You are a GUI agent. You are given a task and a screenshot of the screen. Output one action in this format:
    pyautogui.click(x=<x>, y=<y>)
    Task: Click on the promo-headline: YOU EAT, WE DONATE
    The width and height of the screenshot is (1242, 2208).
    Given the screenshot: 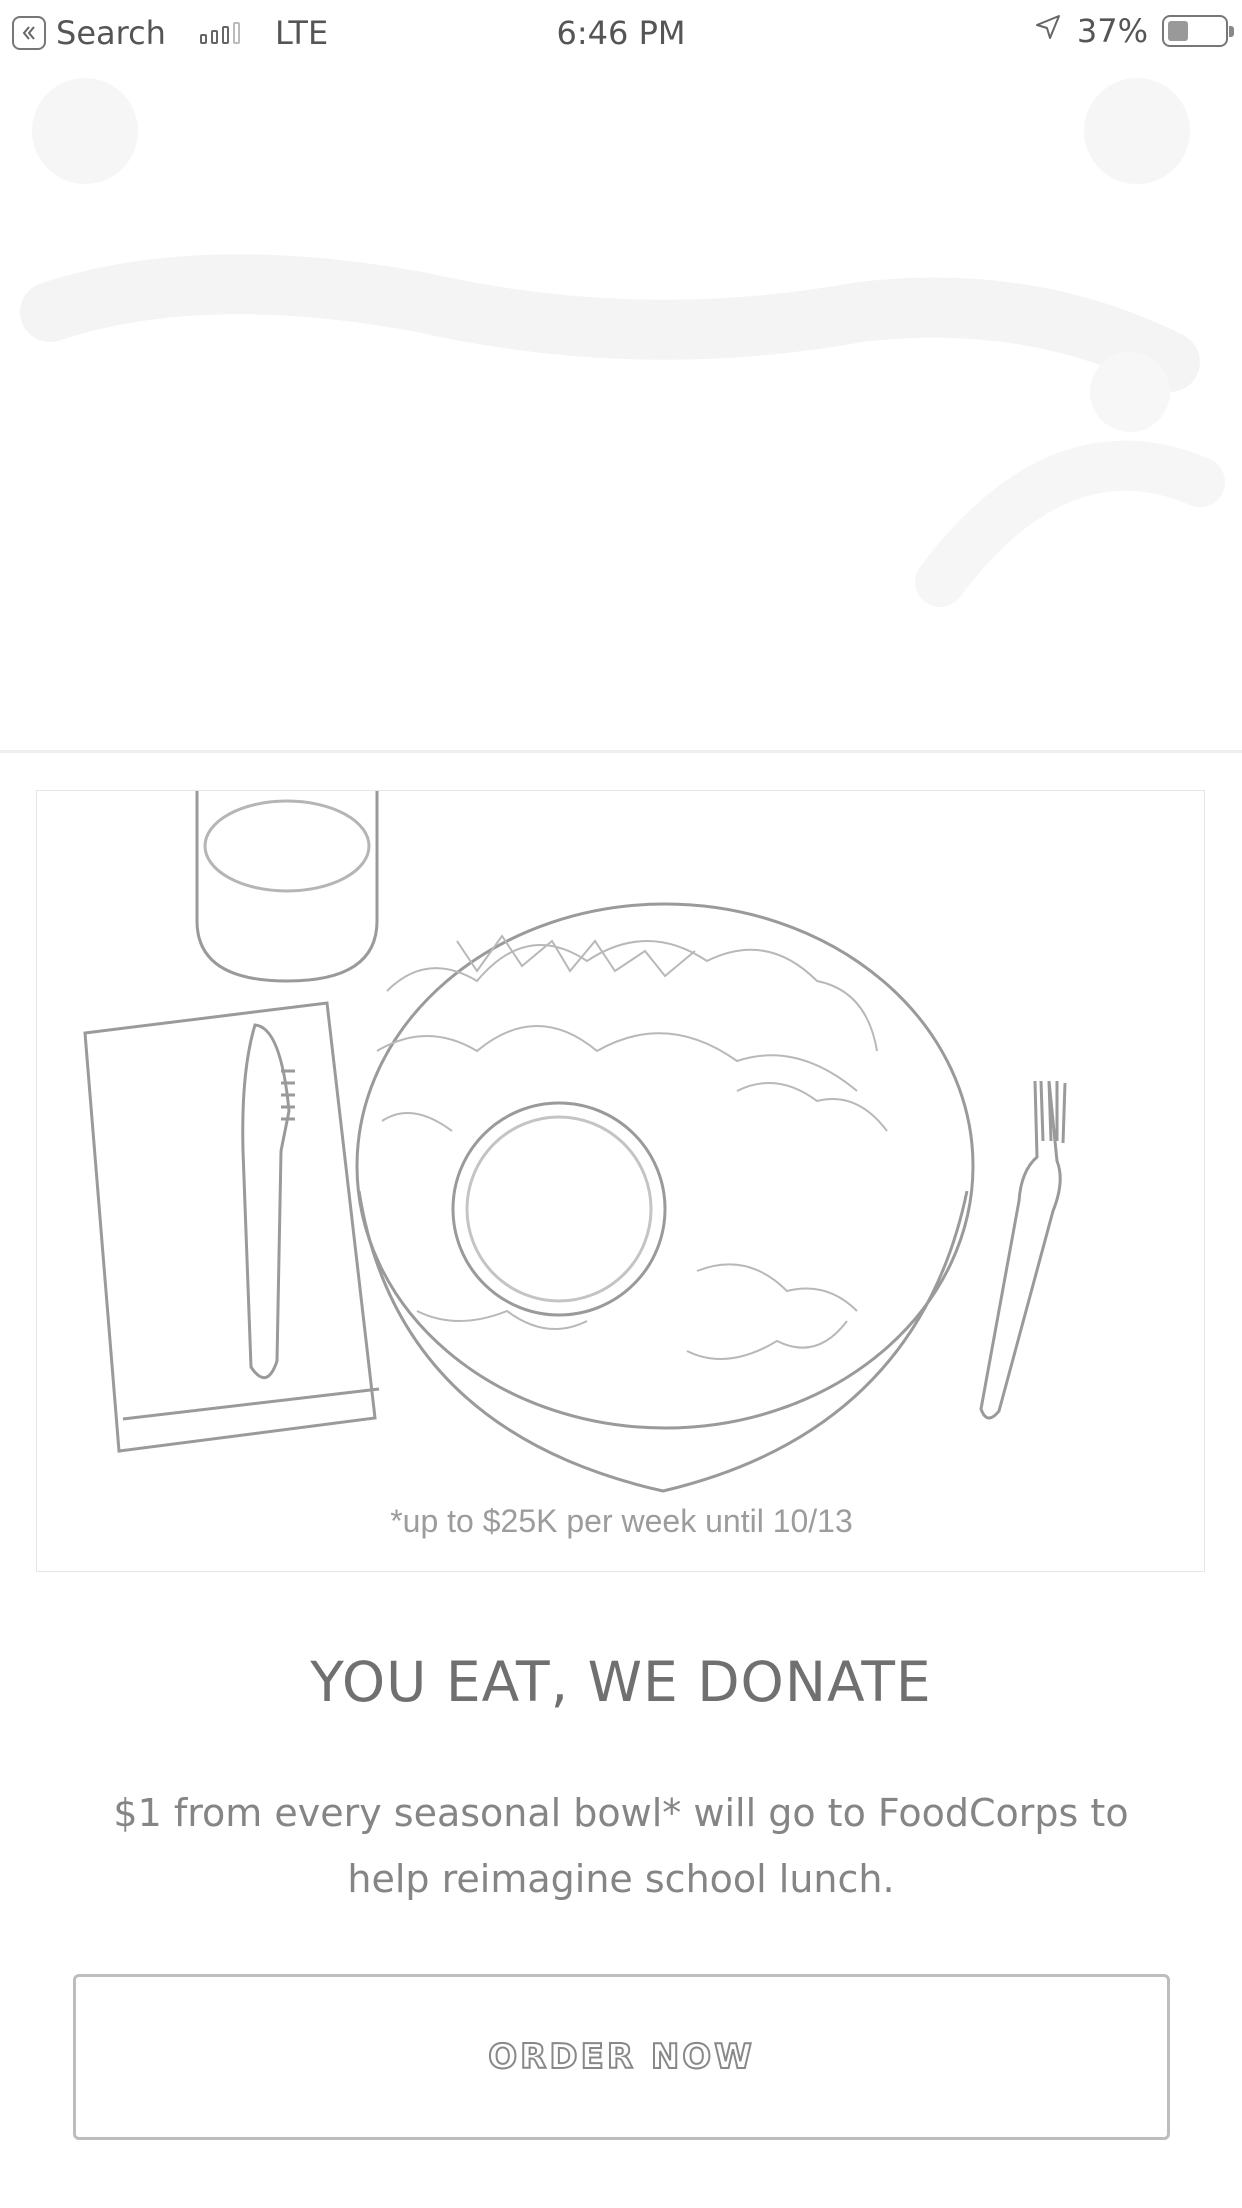 What is the action you would take?
    pyautogui.click(x=621, y=1682)
    